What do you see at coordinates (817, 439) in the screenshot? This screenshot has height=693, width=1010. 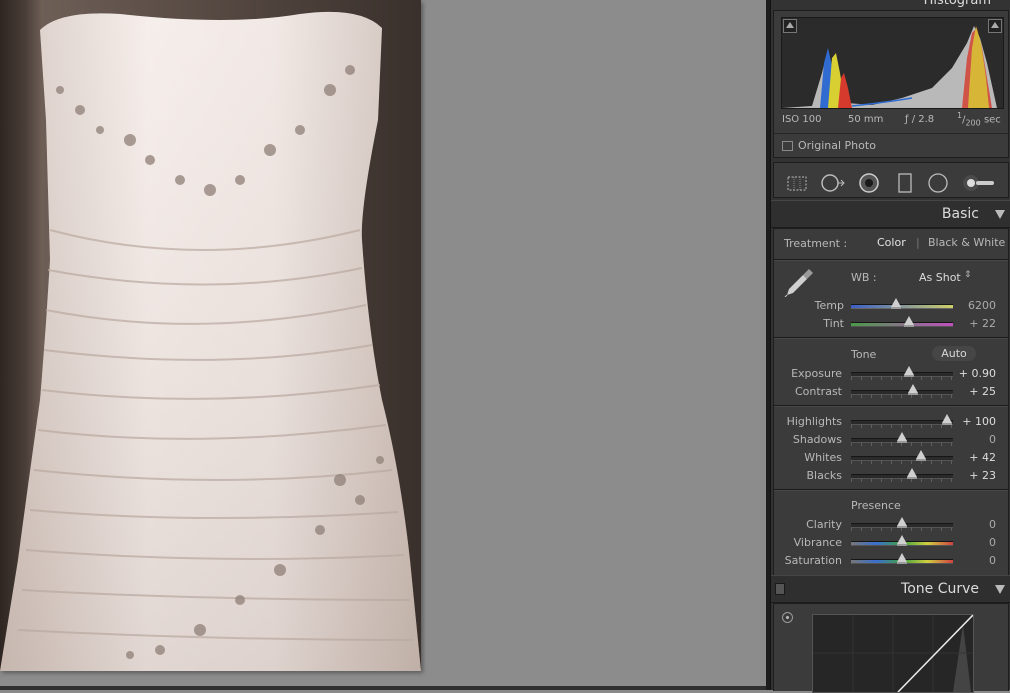 I see `shadows-label: Shadows` at bounding box center [817, 439].